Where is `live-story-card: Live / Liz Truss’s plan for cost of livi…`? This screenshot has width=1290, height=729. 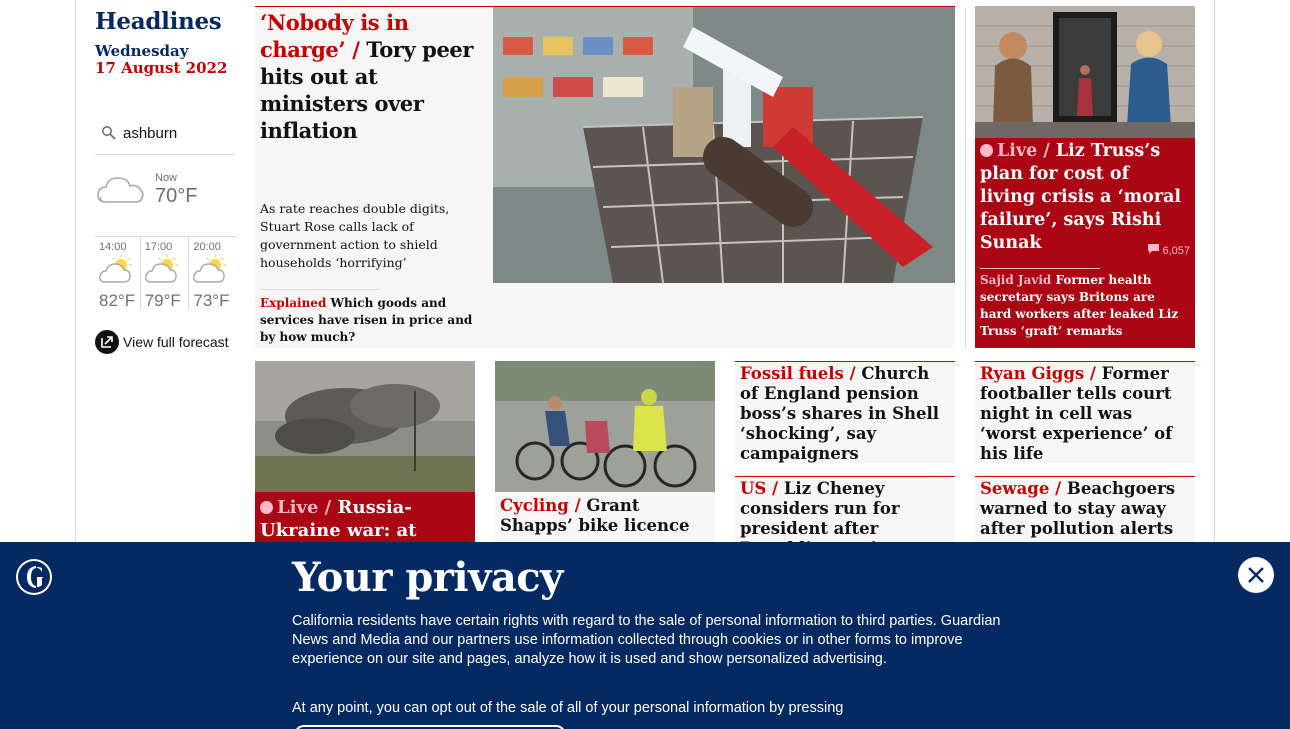
live-story-card: Live / Liz Truss’s plan for cost of livi… is located at coordinates (1085, 177).